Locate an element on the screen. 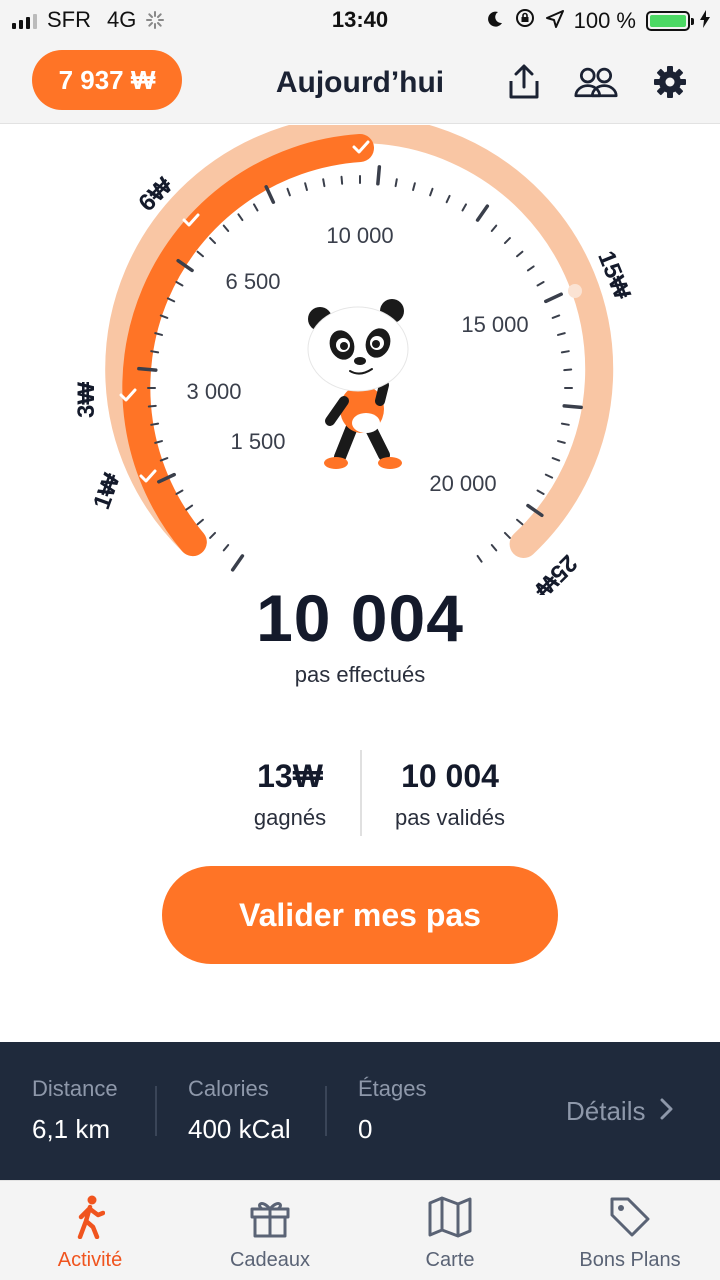  tab-cadeaux: Cadeaux is located at coordinates (270, 1230).